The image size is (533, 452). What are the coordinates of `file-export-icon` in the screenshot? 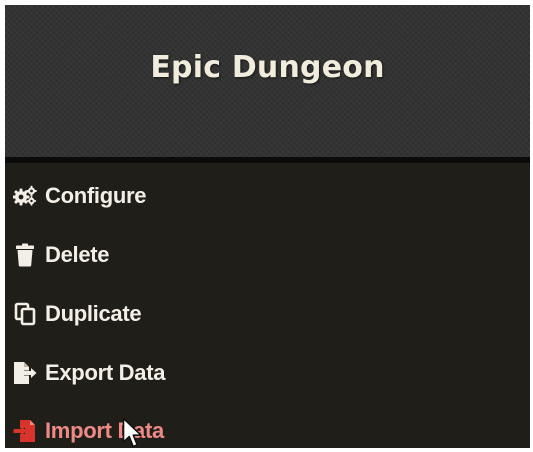 It's located at (25, 373).